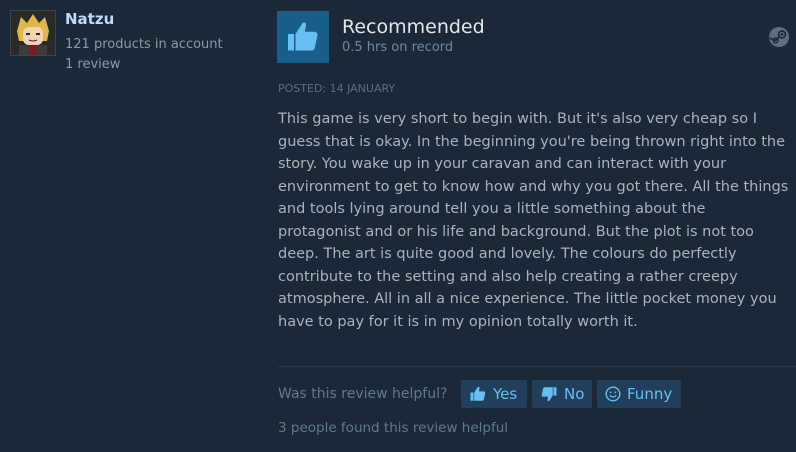  I want to click on verdict-title: Recommended, so click(413, 27).